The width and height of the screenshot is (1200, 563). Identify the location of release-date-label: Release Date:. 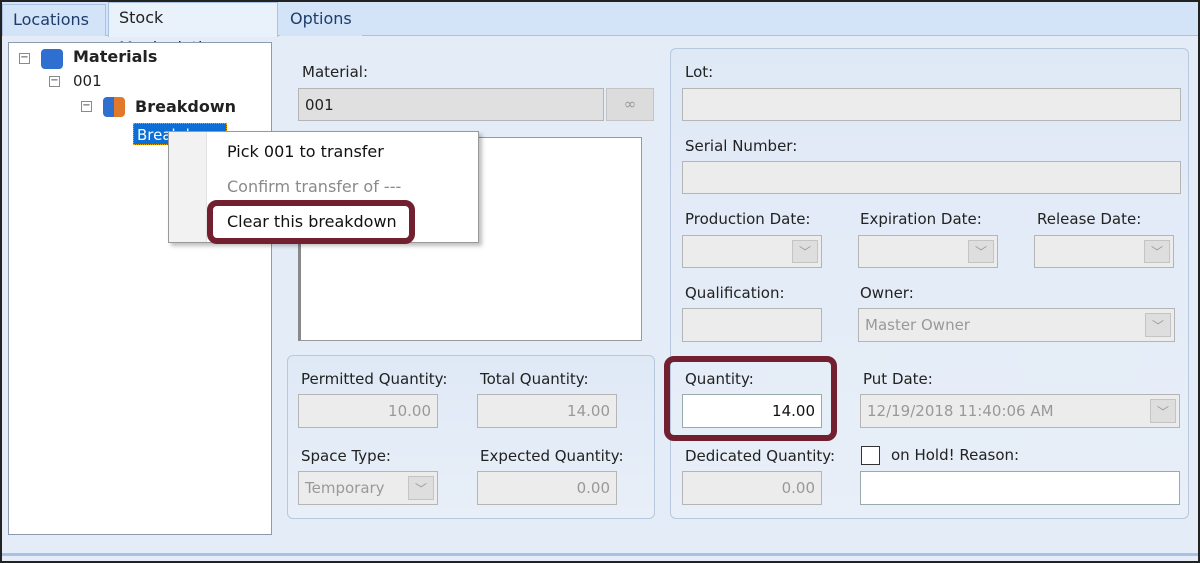
(1089, 219).